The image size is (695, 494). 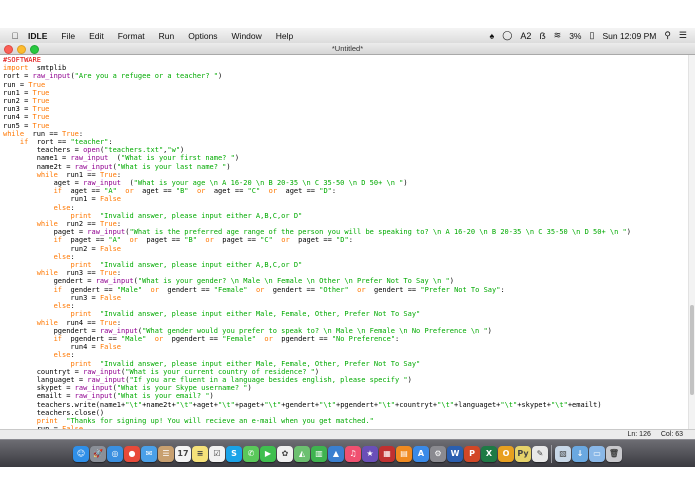 I want to click on code-line: run4 = True, so click(x=346, y=117).